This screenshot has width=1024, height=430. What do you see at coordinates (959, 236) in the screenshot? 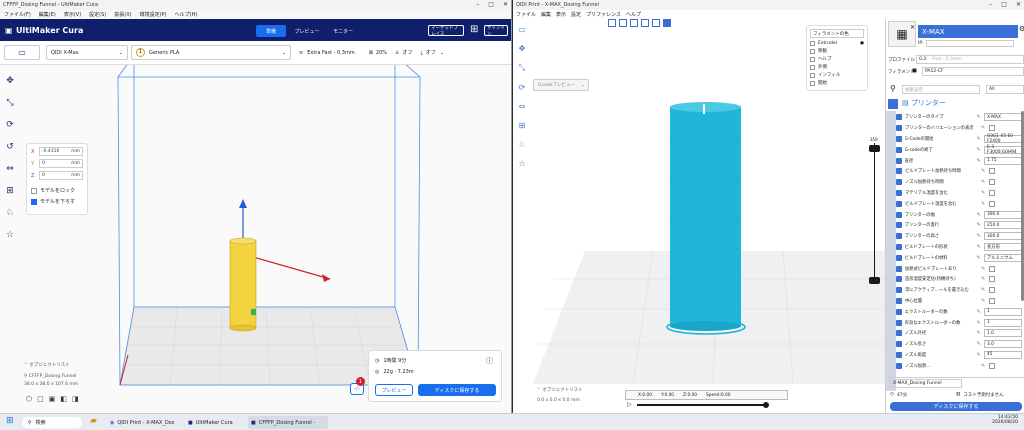
I see `setting-row: プリンターの高さ ✎ 300.0` at bounding box center [959, 236].